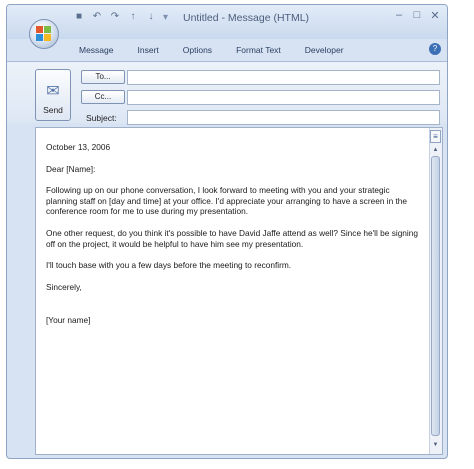 This screenshot has height=469, width=474. What do you see at coordinates (283, 117) in the screenshot?
I see `subject-field` at bounding box center [283, 117].